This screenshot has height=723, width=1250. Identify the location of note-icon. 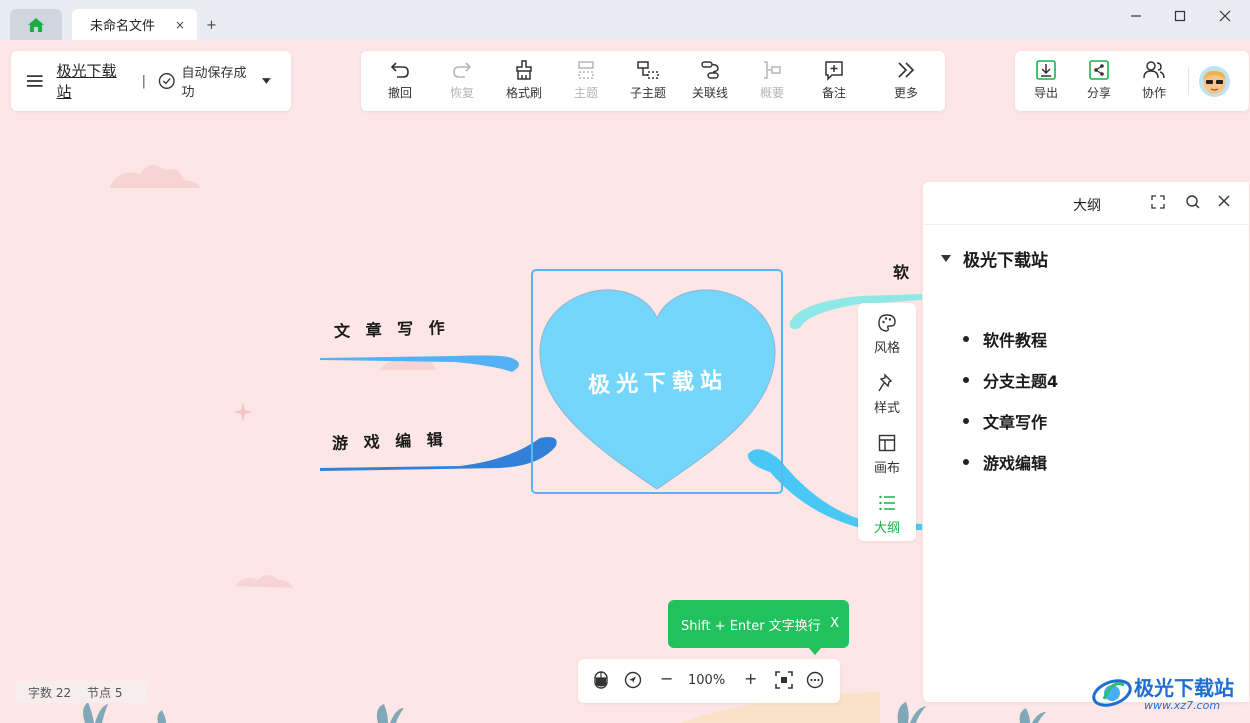
(834, 71).